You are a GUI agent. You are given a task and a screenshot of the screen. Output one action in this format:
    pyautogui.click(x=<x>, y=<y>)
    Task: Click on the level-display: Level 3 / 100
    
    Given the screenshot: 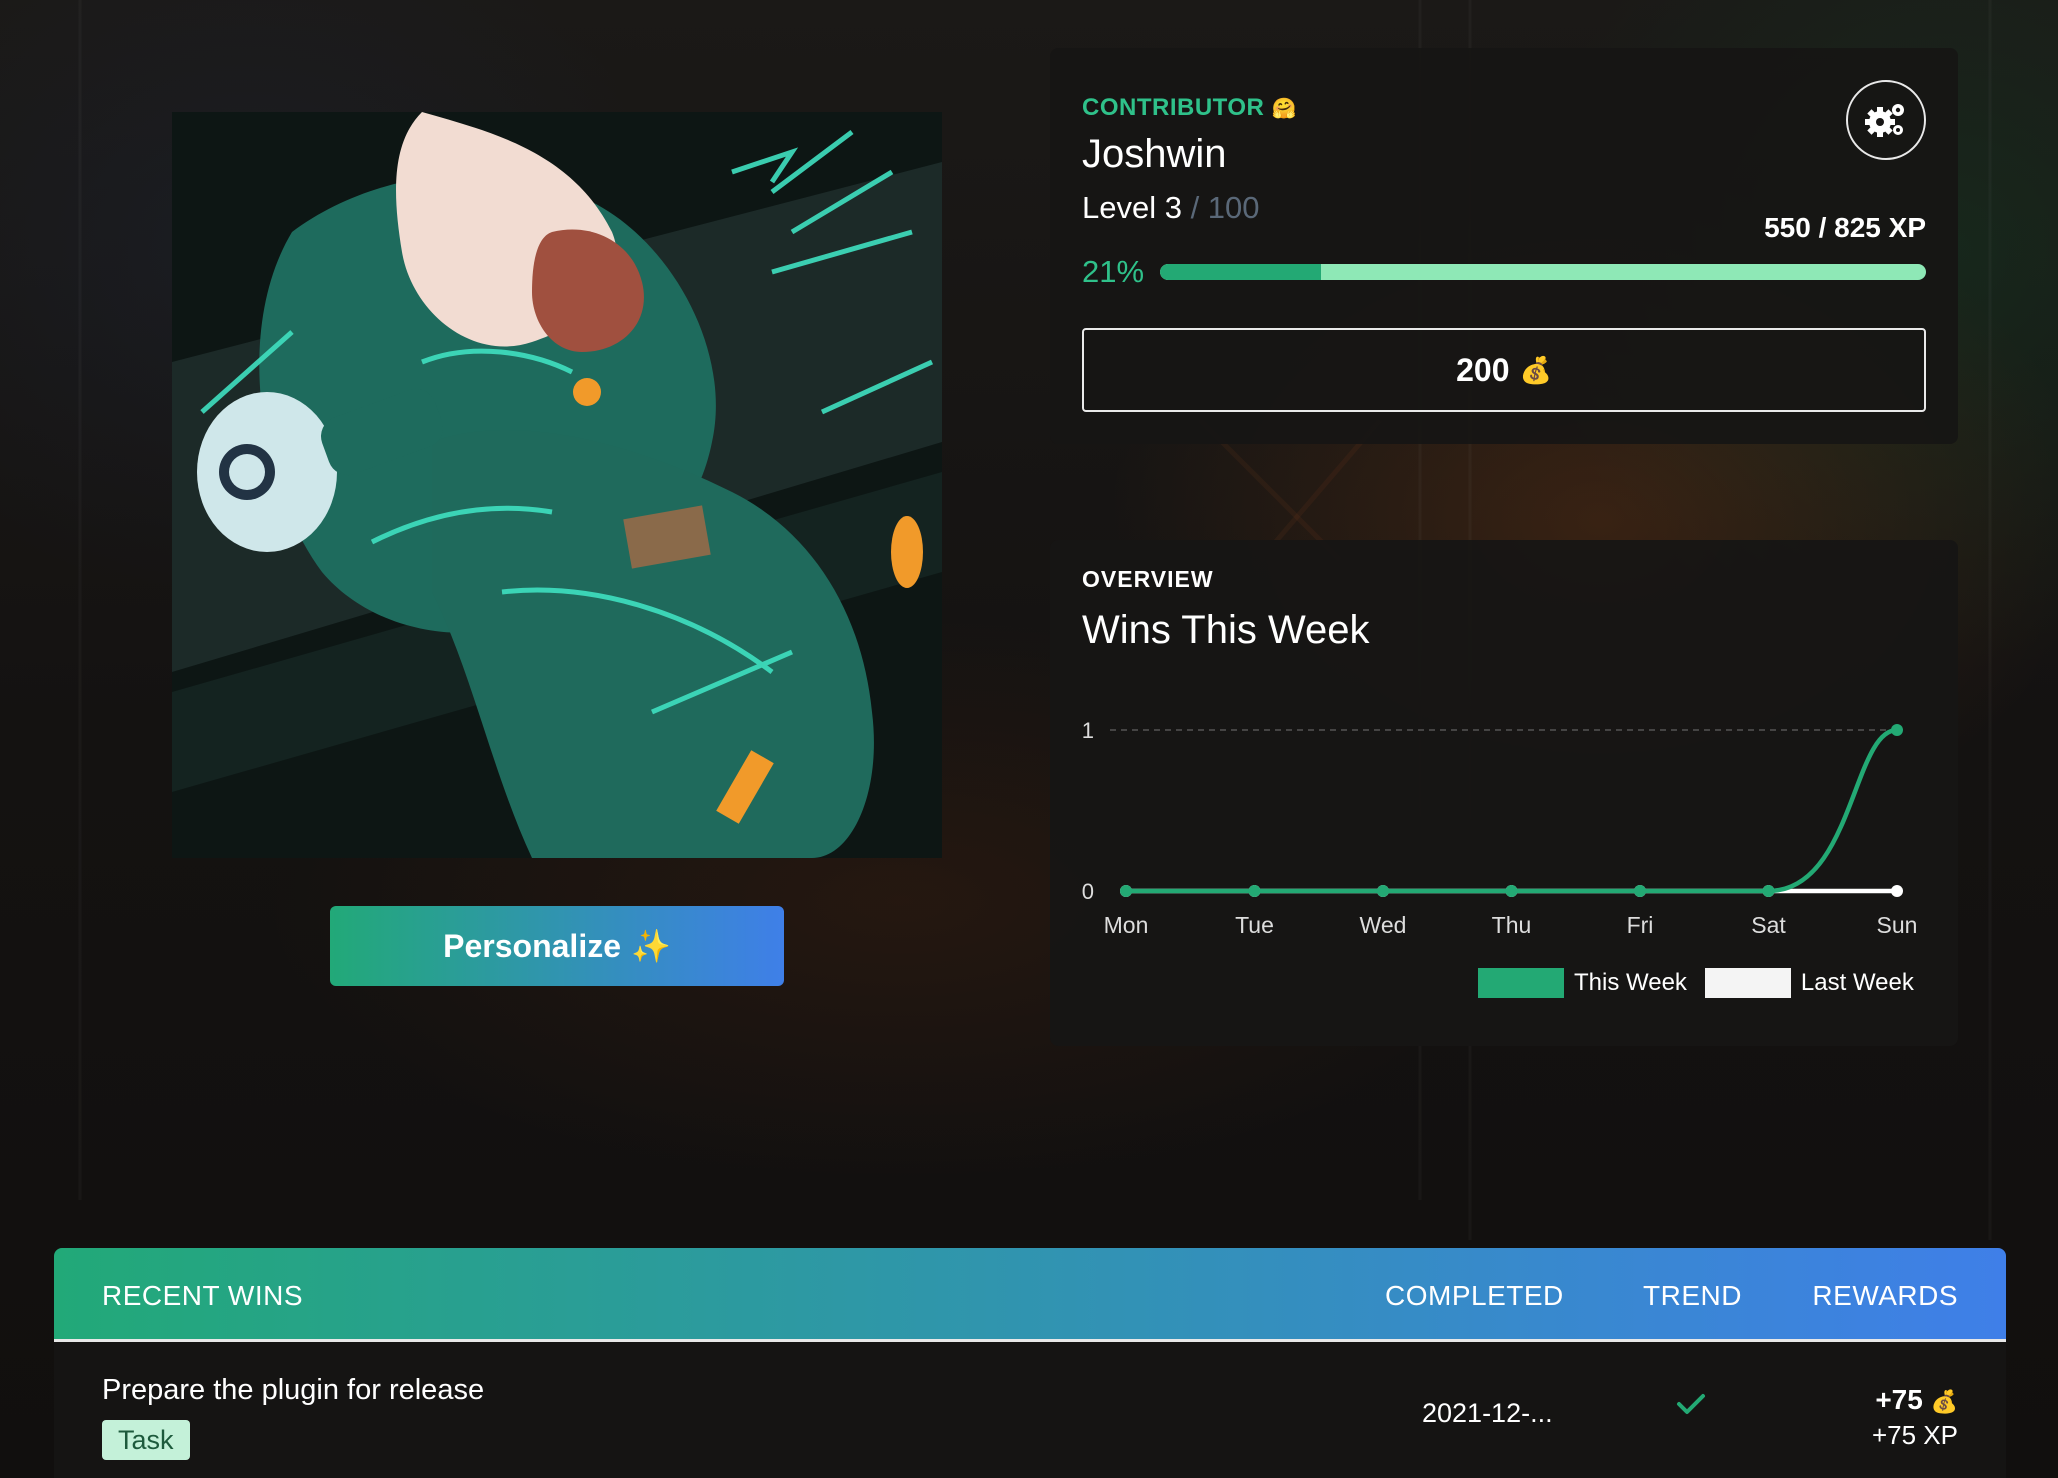 What is the action you would take?
    pyautogui.click(x=1171, y=208)
    